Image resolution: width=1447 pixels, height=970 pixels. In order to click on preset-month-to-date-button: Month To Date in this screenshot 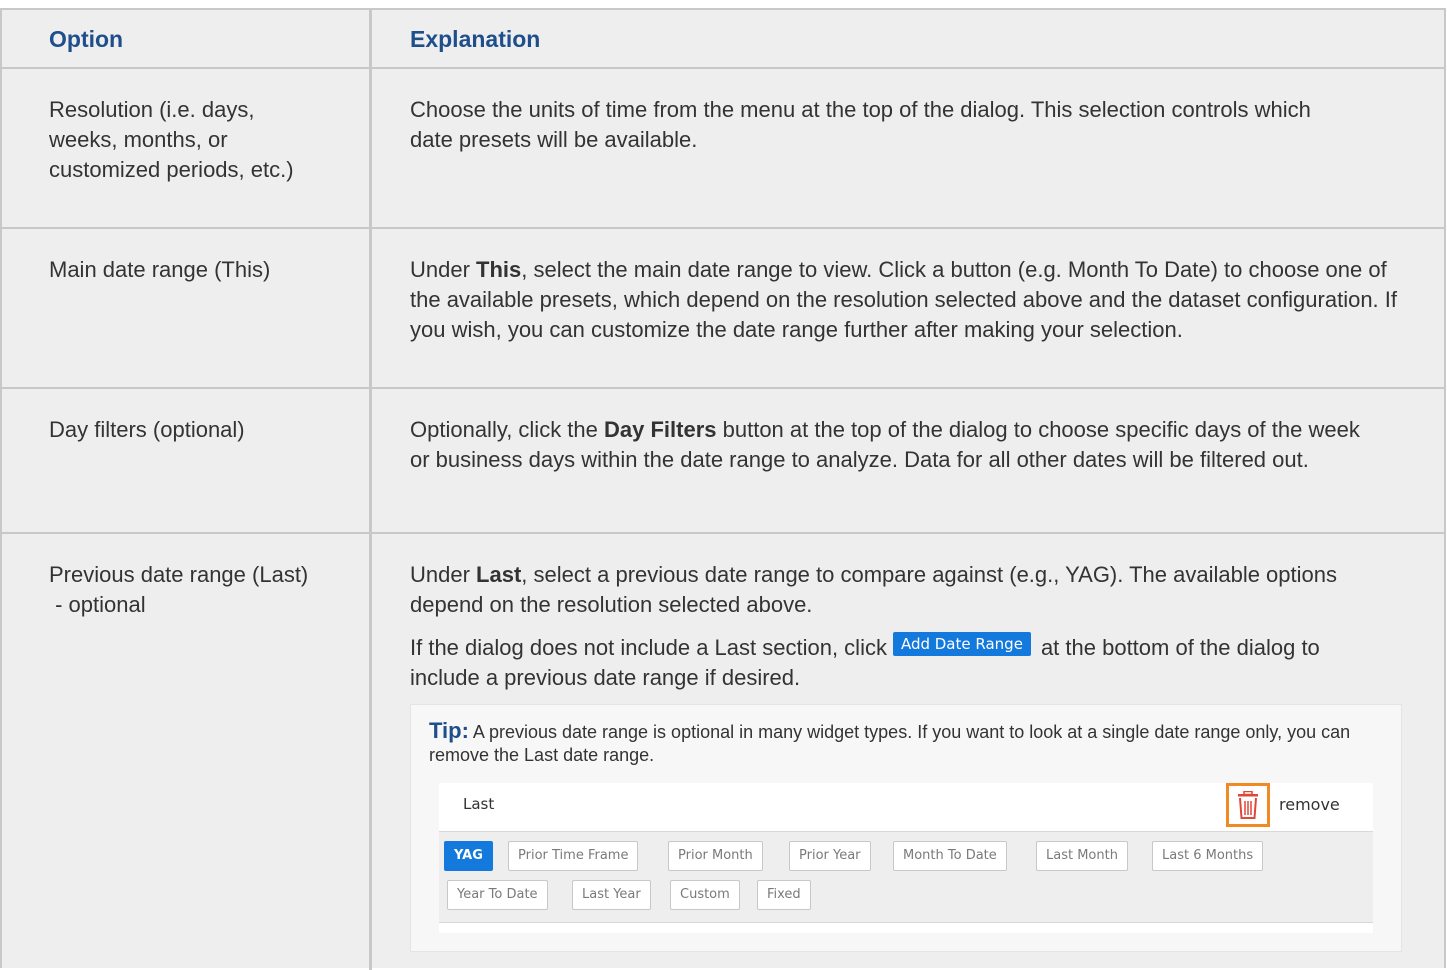, I will do `click(950, 856)`.